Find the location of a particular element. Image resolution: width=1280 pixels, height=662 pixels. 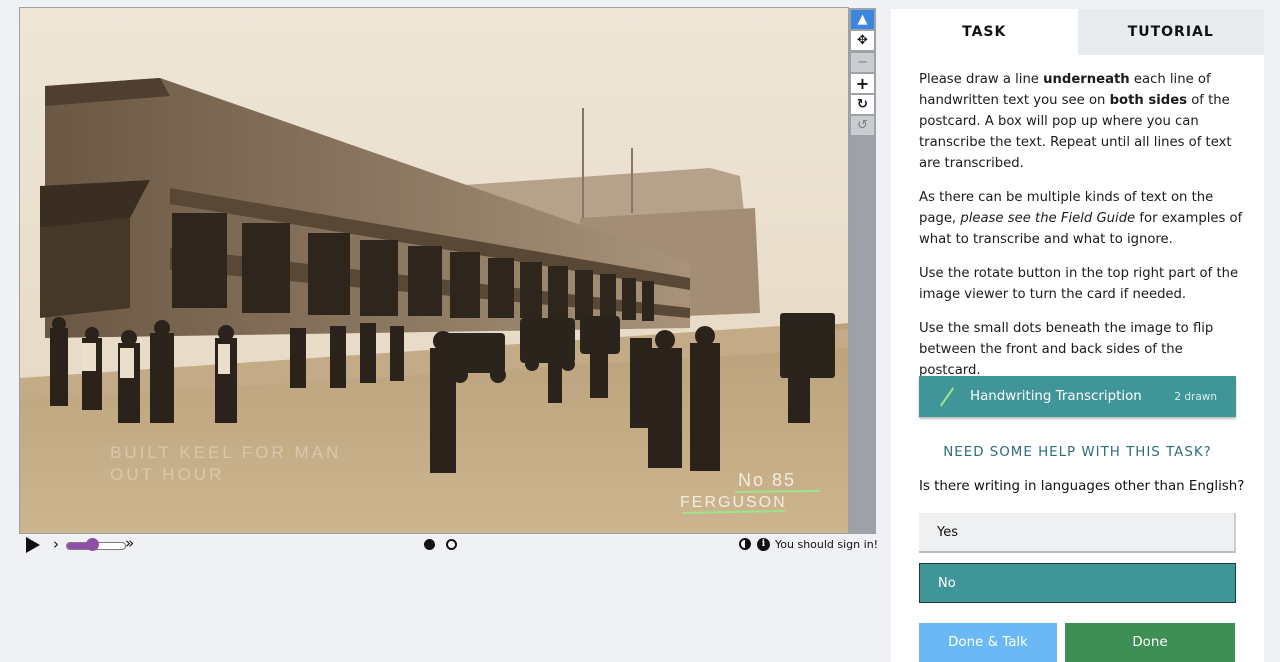

info-icon: i is located at coordinates (763, 544).